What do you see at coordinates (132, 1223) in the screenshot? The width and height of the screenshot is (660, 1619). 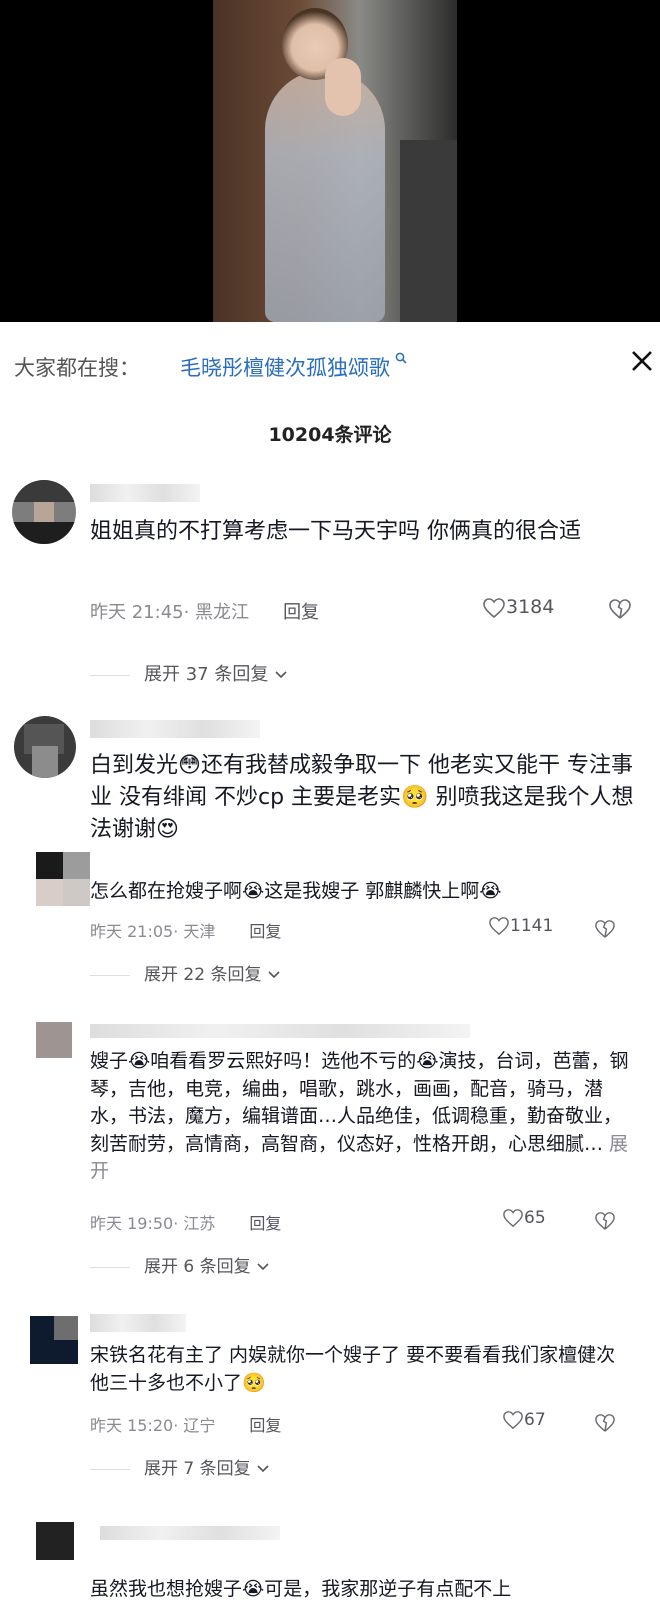 I see `comment-time: 昨天 19:50` at bounding box center [132, 1223].